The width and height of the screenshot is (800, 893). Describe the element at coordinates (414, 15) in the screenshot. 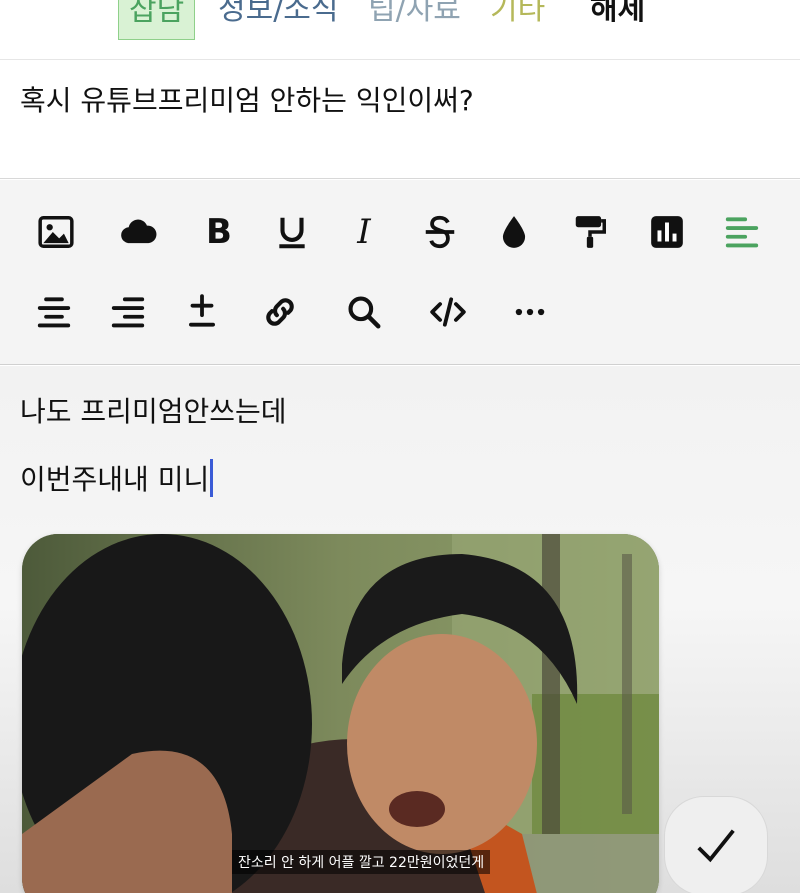

I see `tab-tip: 팁/자료` at that location.